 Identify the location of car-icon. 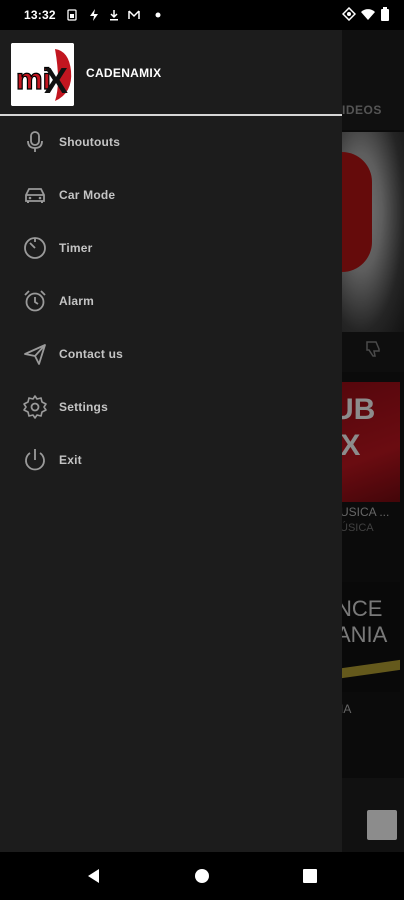
(35, 195).